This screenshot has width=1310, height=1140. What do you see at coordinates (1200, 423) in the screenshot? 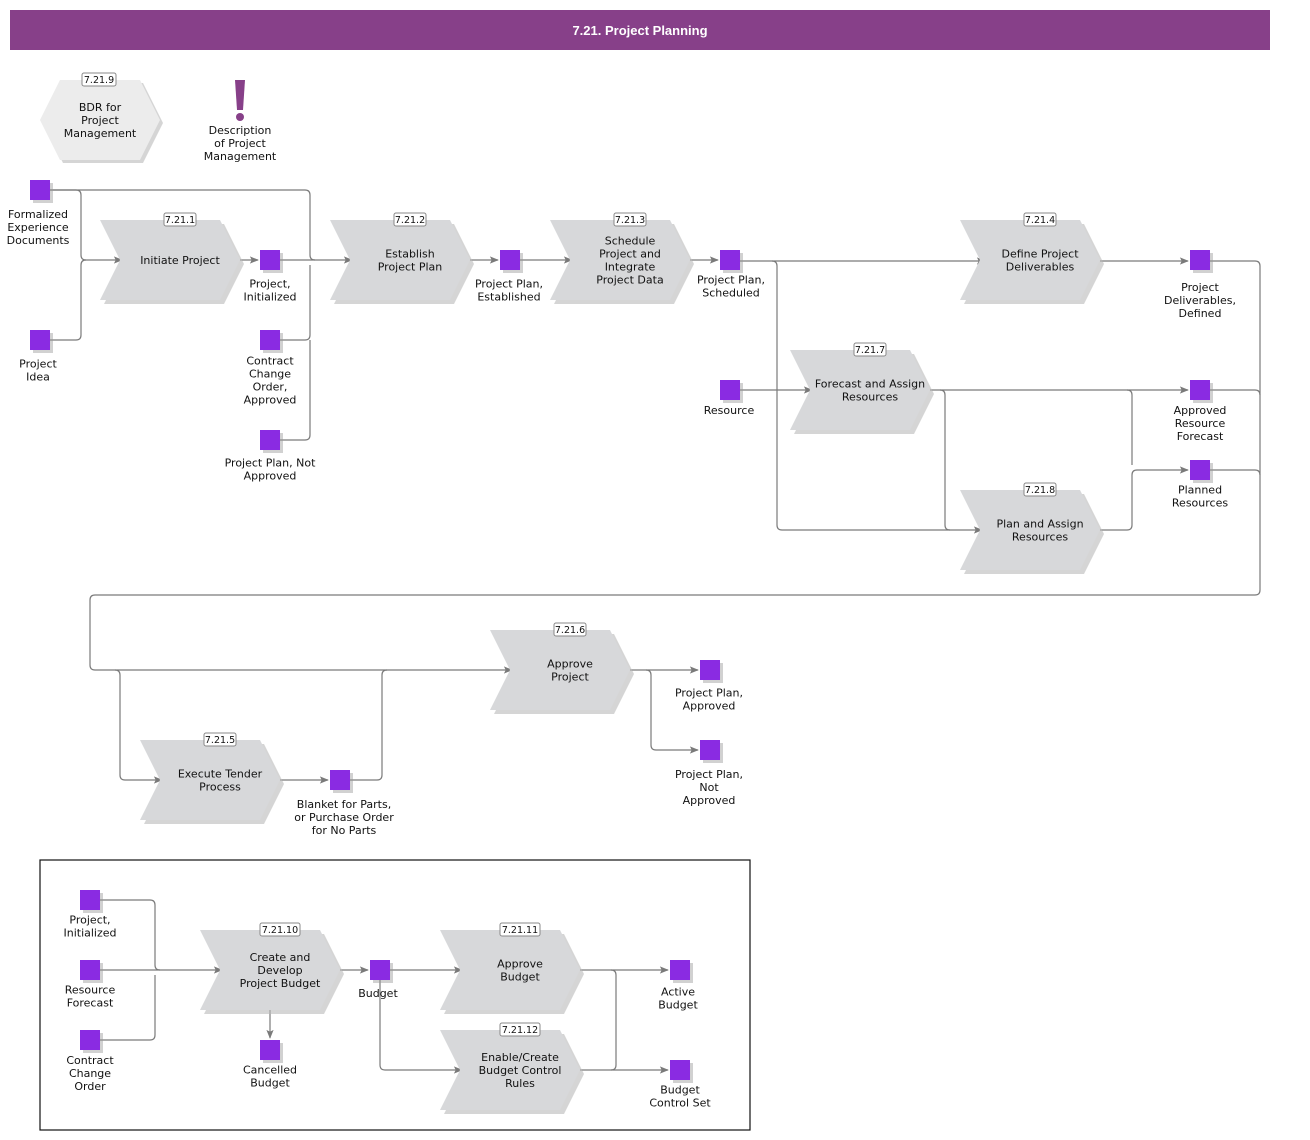
I see `event-label: Approved Resource Forecast` at bounding box center [1200, 423].